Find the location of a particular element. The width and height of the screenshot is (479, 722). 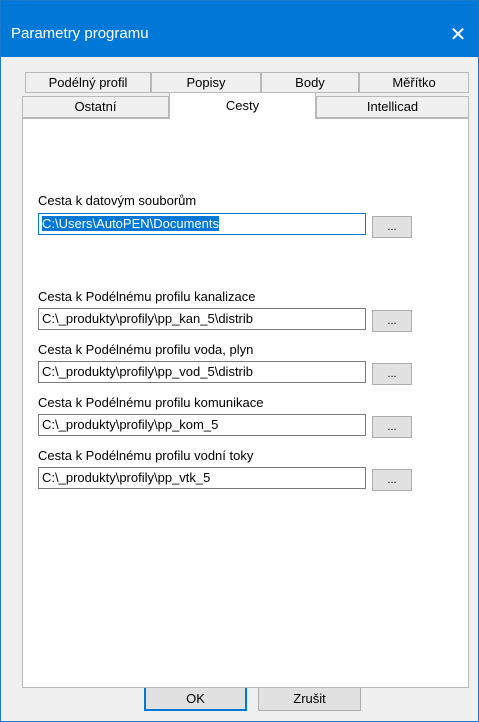

cancel-button: Zrušit is located at coordinates (309, 698).